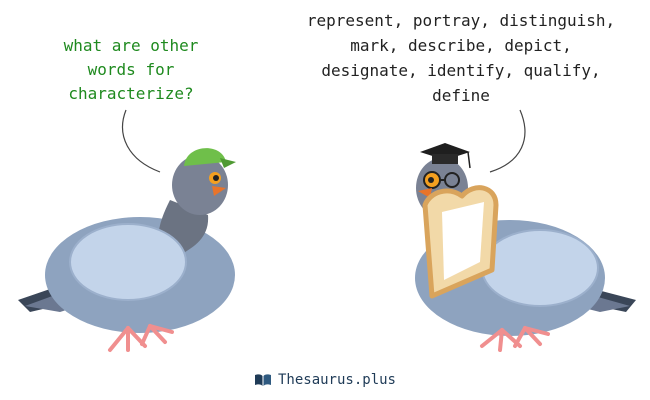  Describe the element at coordinates (507, 141) in the screenshot. I see `answer-speech-tail` at that location.